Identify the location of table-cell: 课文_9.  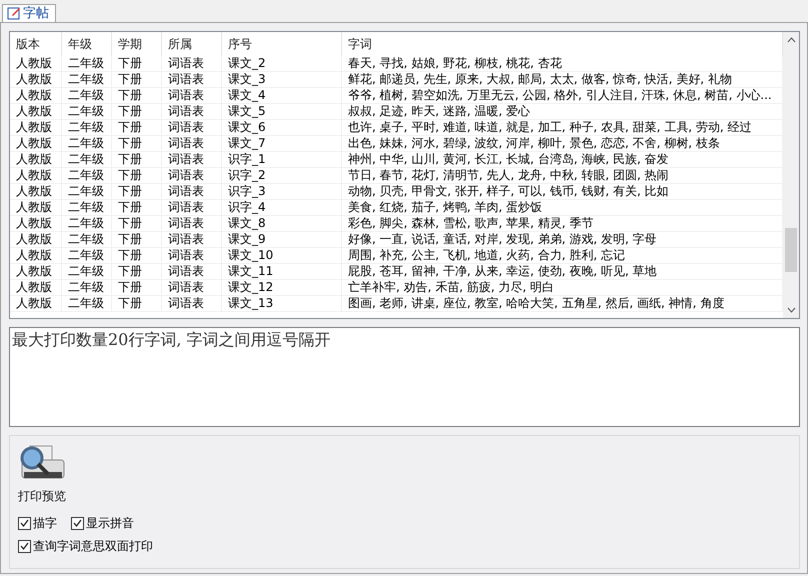
(282, 239).